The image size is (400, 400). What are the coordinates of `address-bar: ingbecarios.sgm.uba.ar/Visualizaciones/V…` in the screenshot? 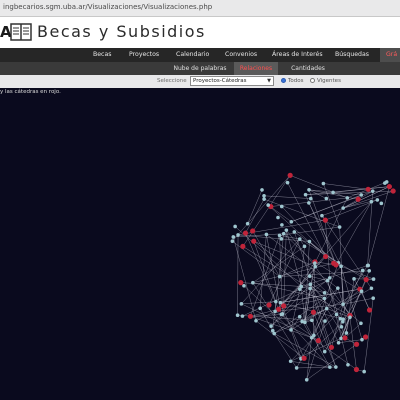 It's located at (200, 8).